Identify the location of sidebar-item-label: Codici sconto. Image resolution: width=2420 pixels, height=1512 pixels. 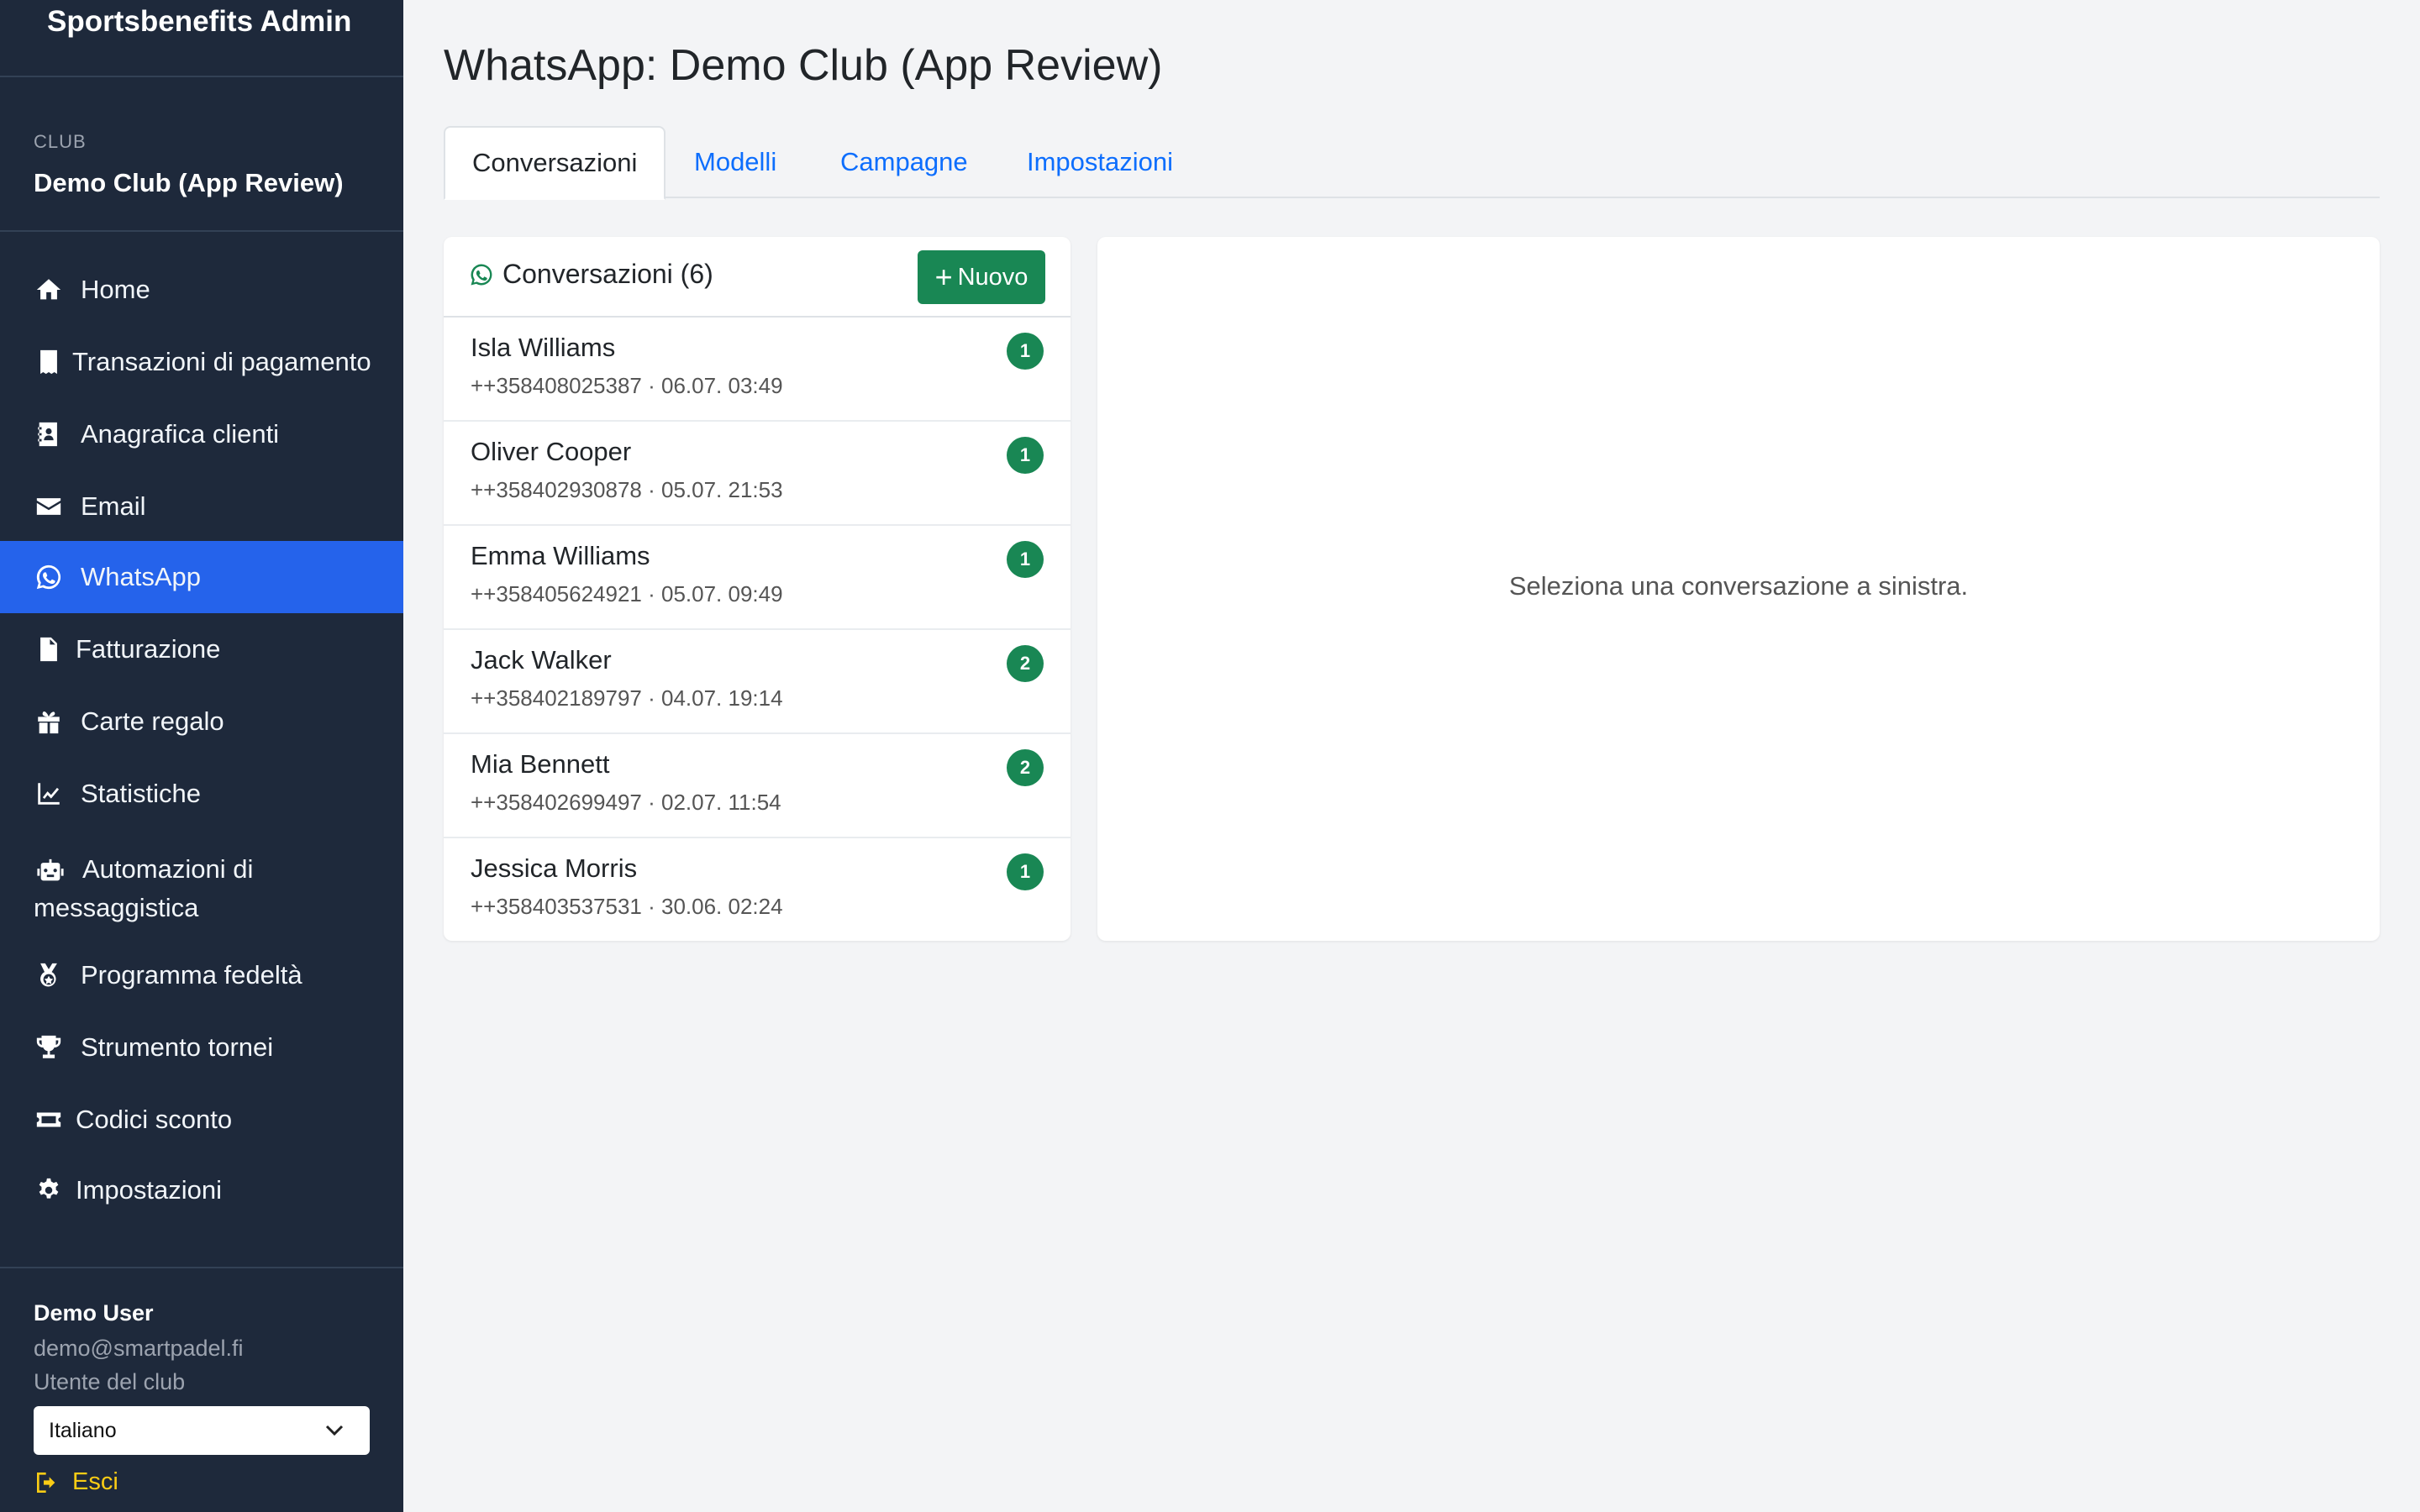
(154, 1119).